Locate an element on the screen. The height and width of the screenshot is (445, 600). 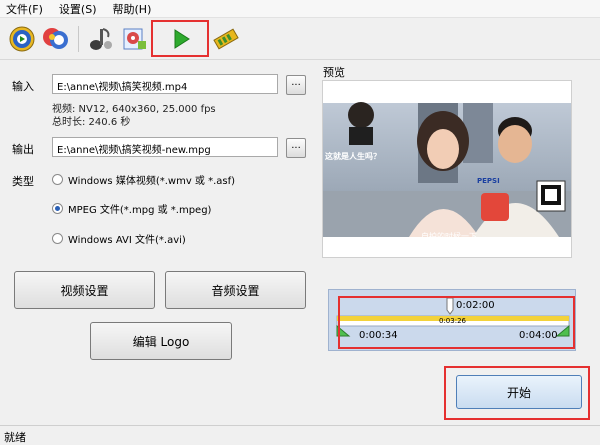
radio-avi: Windows AVI 文件(*.avi) is located at coordinates (119, 238).